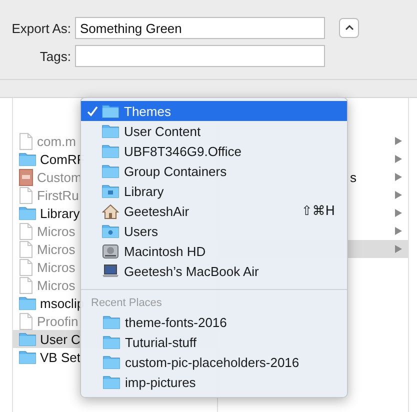 This screenshot has height=412, width=417. I want to click on field-label: Export As:, so click(40, 28).